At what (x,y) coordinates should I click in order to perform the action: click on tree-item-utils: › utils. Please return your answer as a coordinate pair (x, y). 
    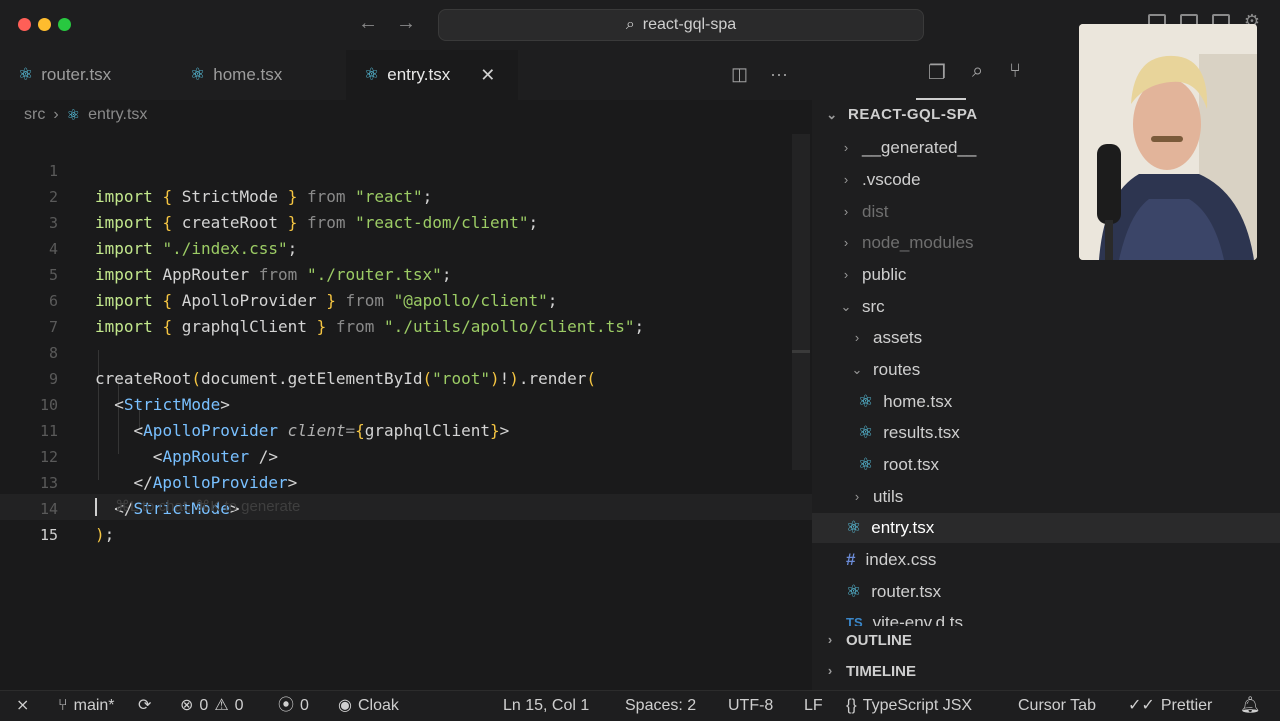
    Looking at the image, I should click on (877, 497).